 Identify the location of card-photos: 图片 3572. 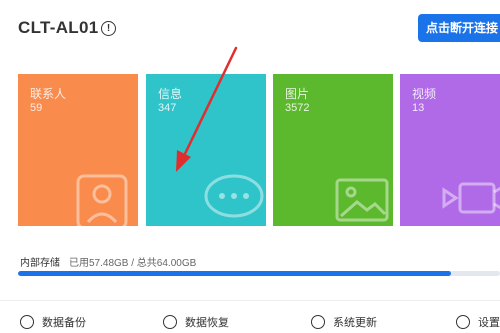
(333, 150).